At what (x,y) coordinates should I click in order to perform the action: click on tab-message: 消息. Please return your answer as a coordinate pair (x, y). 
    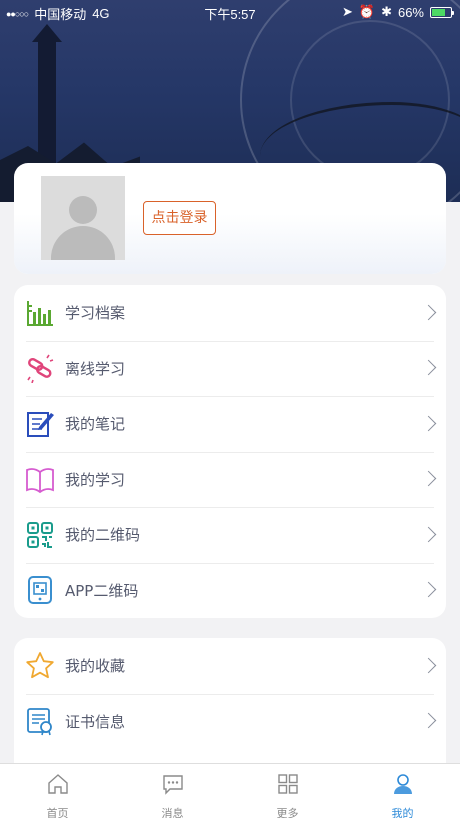
    Looking at the image, I should click on (172, 791).